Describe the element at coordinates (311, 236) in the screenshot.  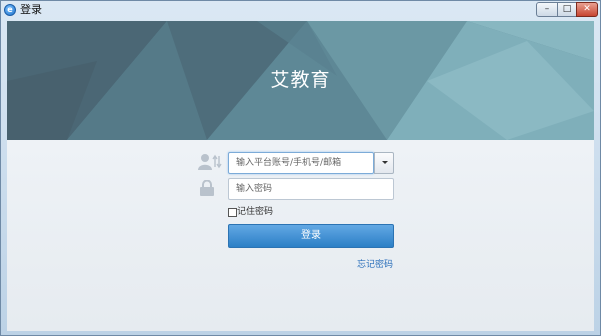
I see `login-button: 登录` at that location.